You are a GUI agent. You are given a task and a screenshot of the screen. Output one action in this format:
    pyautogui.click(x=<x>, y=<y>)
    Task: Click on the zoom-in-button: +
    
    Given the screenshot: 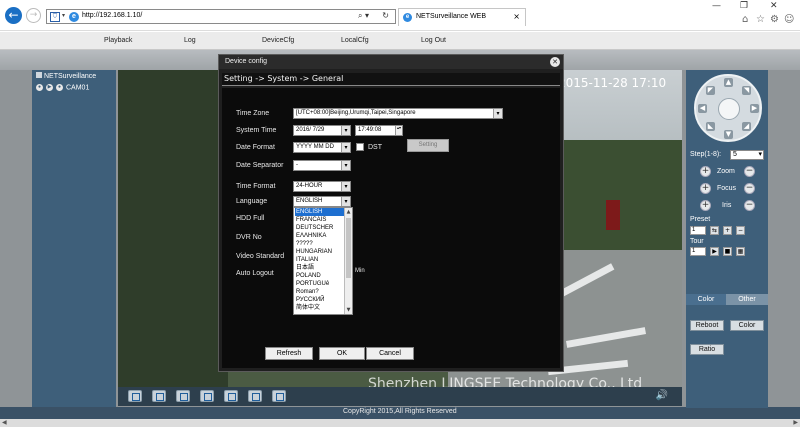 What is the action you would take?
    pyautogui.click(x=705, y=171)
    